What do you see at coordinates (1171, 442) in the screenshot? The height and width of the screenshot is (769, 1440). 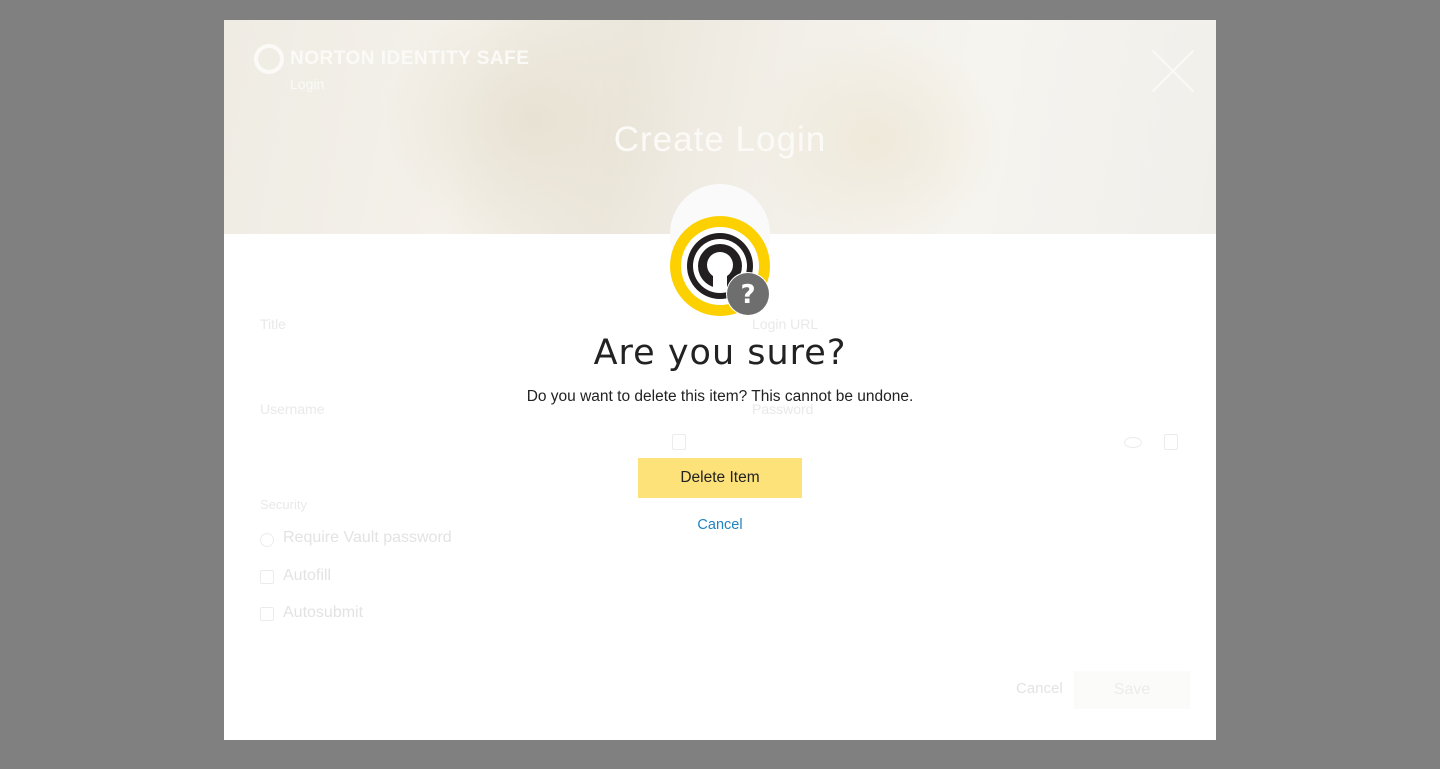 I see `copy-password-icon` at bounding box center [1171, 442].